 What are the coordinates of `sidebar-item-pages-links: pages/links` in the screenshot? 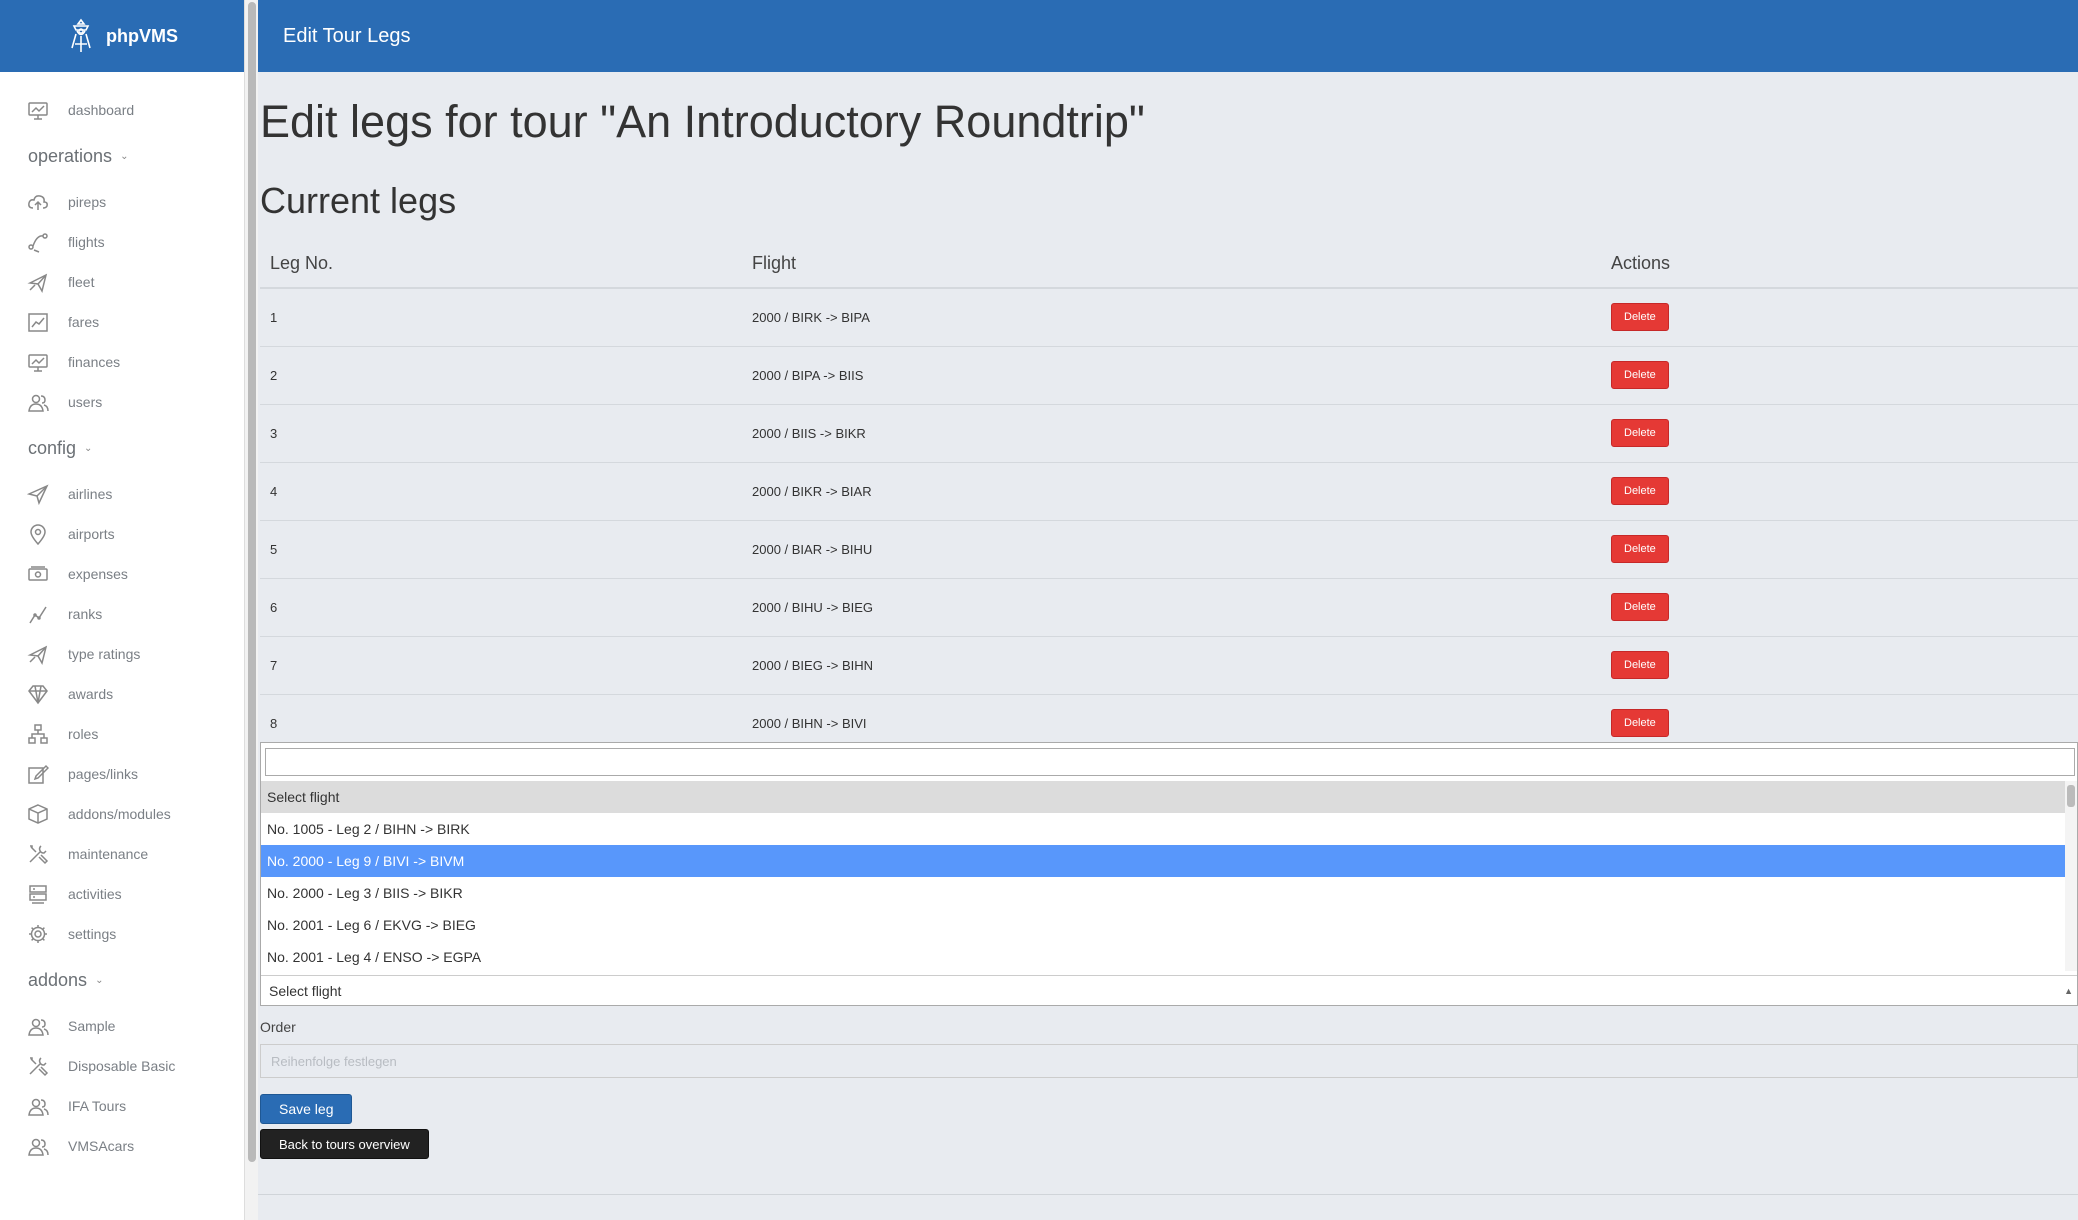 It's located at (122, 774).